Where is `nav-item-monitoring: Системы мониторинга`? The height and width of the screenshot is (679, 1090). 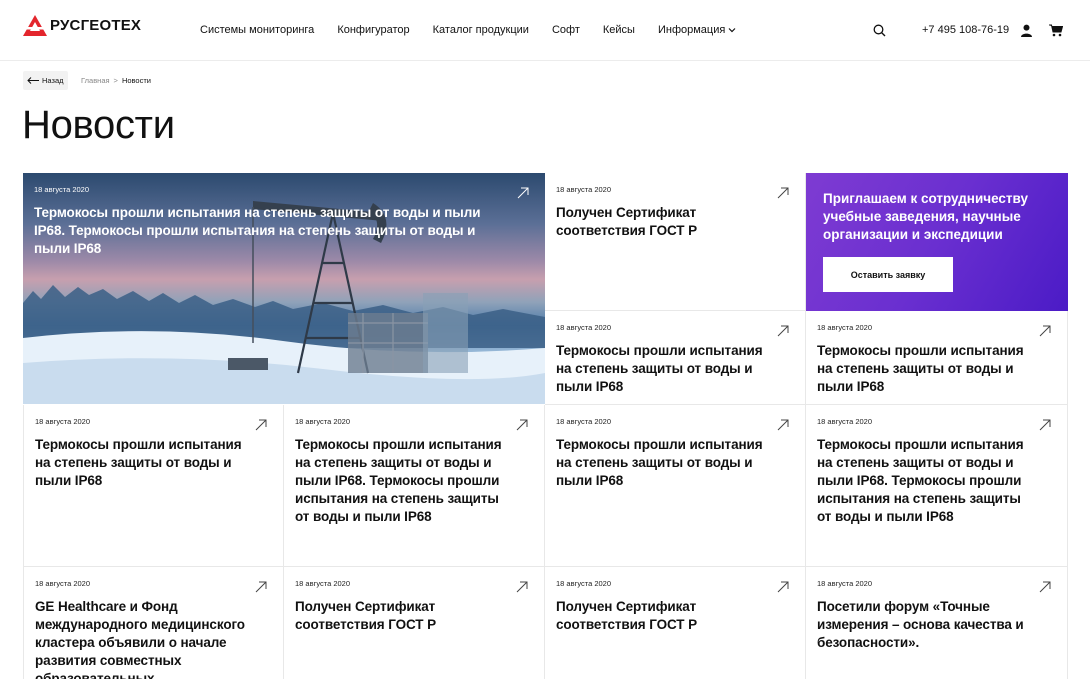 nav-item-monitoring: Системы мониторинга is located at coordinates (257, 30).